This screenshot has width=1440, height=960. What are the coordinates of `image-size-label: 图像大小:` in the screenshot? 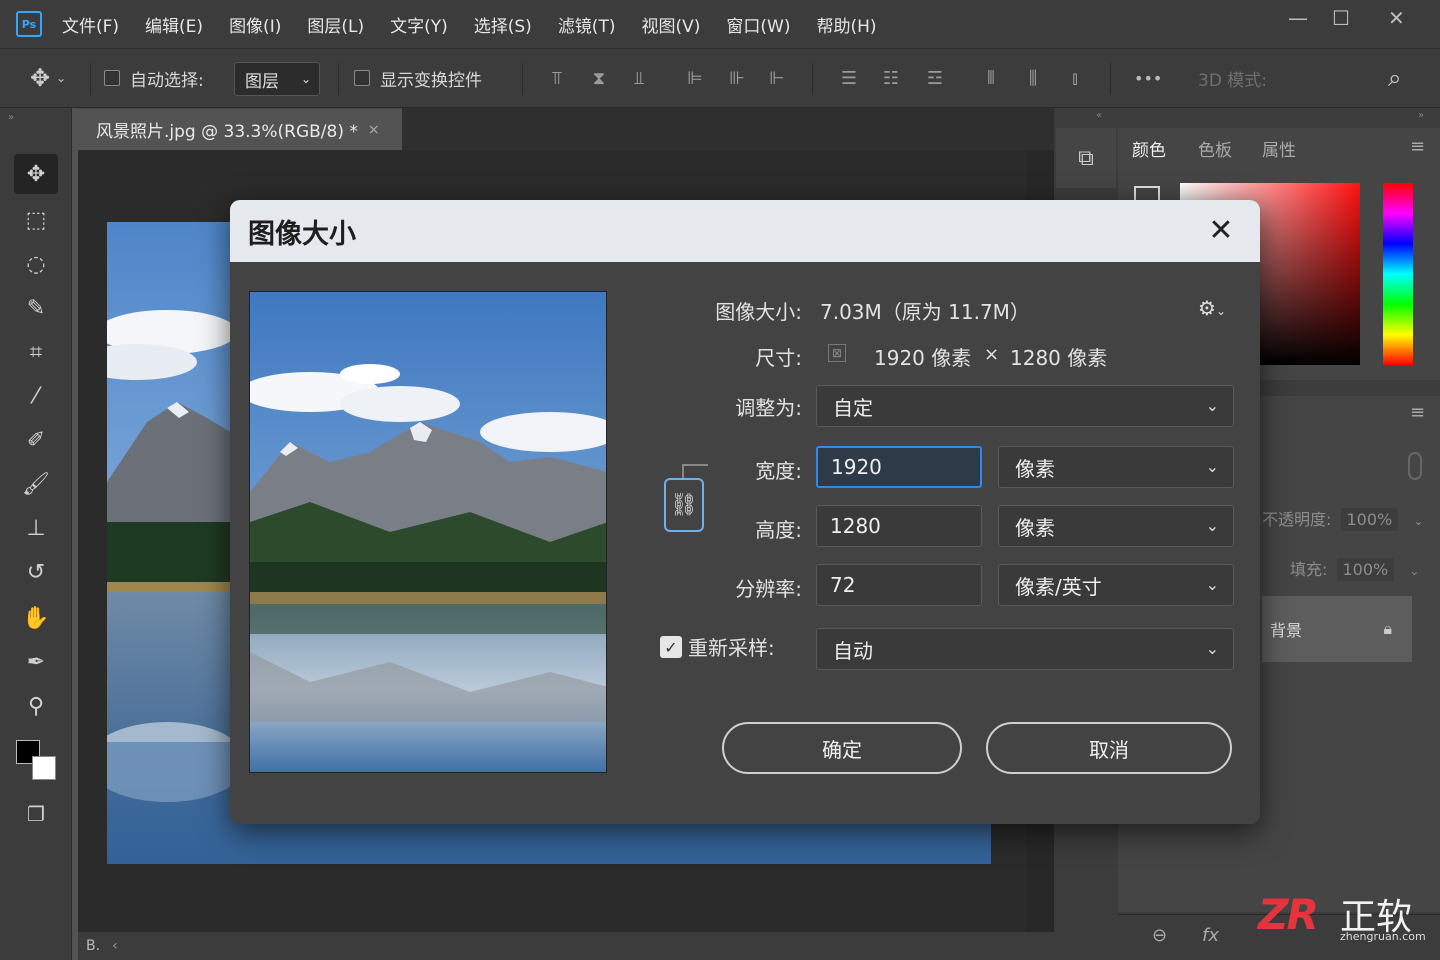 It's located at (758, 312).